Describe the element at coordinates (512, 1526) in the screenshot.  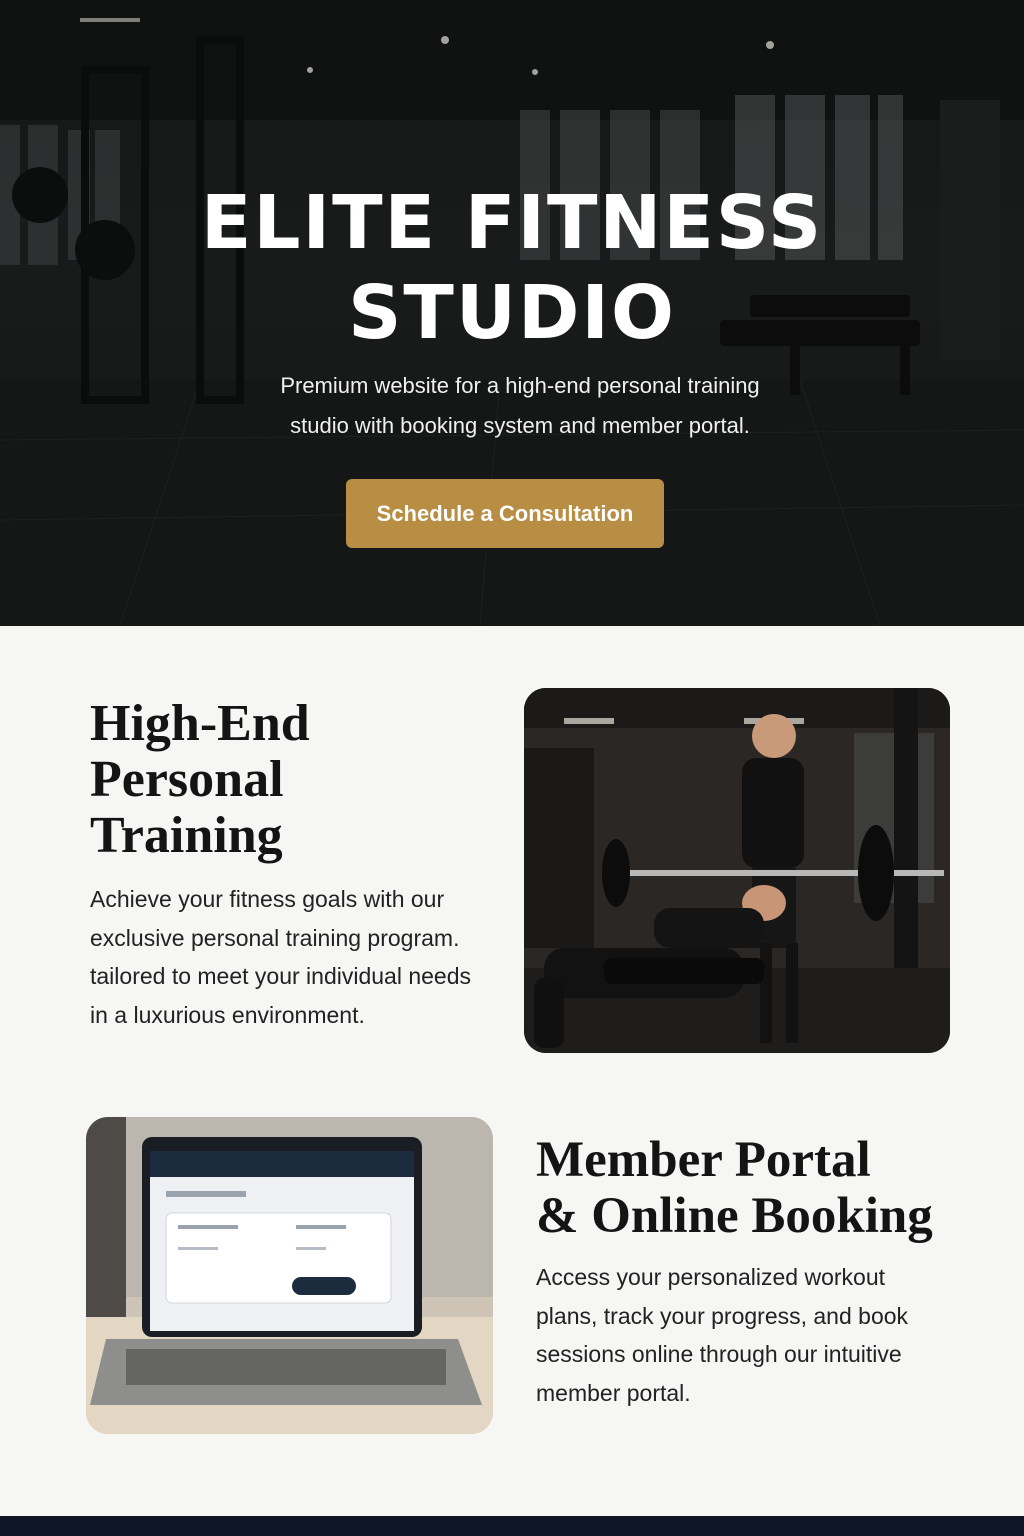
I see `footer-bar` at that location.